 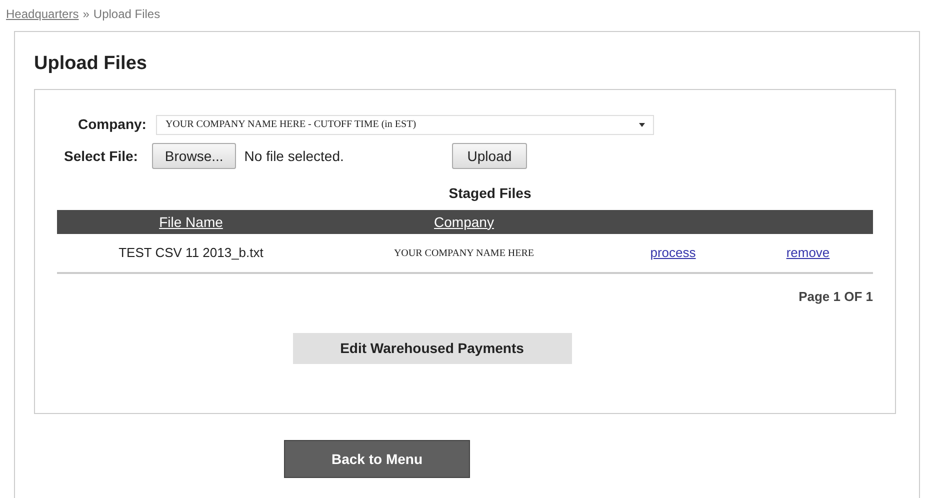 What do you see at coordinates (432, 348) in the screenshot?
I see `edit-payments-button: Edit Warehoused Payments` at bounding box center [432, 348].